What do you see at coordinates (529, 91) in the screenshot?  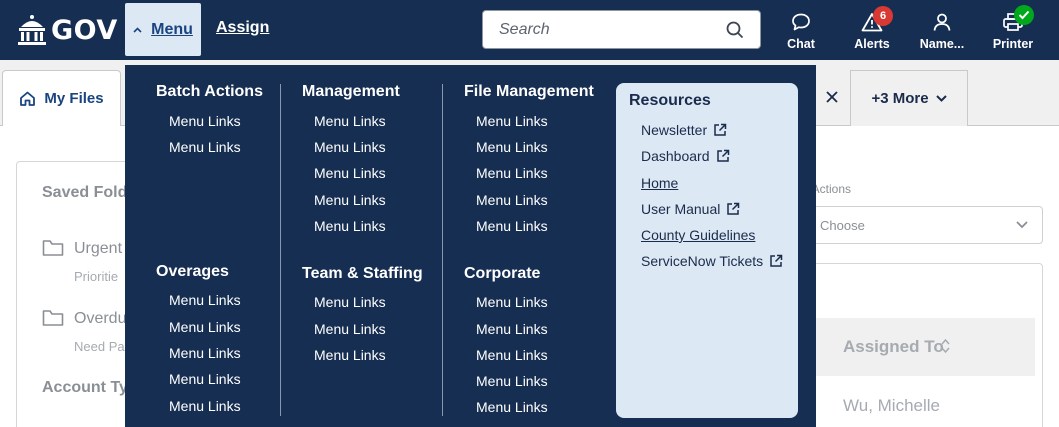 I see `menu-section-title: File Management` at bounding box center [529, 91].